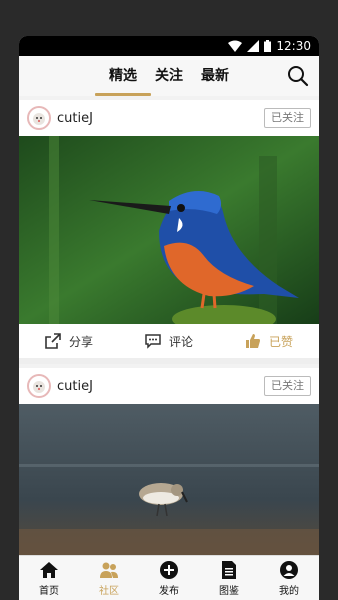 This screenshot has height=600, width=338. I want to click on share-label: 分享, so click(80, 341).